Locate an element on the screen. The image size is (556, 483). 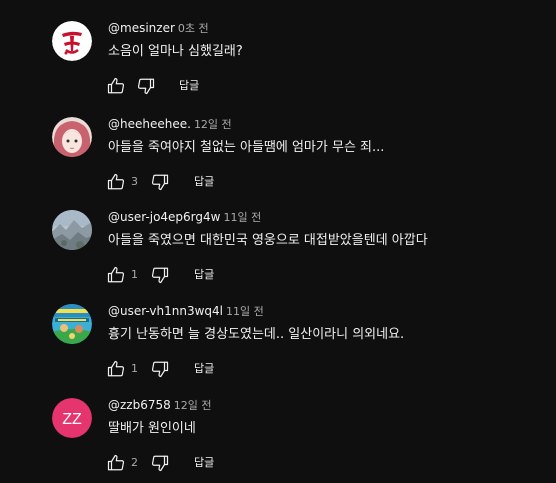
like-count: 3 is located at coordinates (134, 181).